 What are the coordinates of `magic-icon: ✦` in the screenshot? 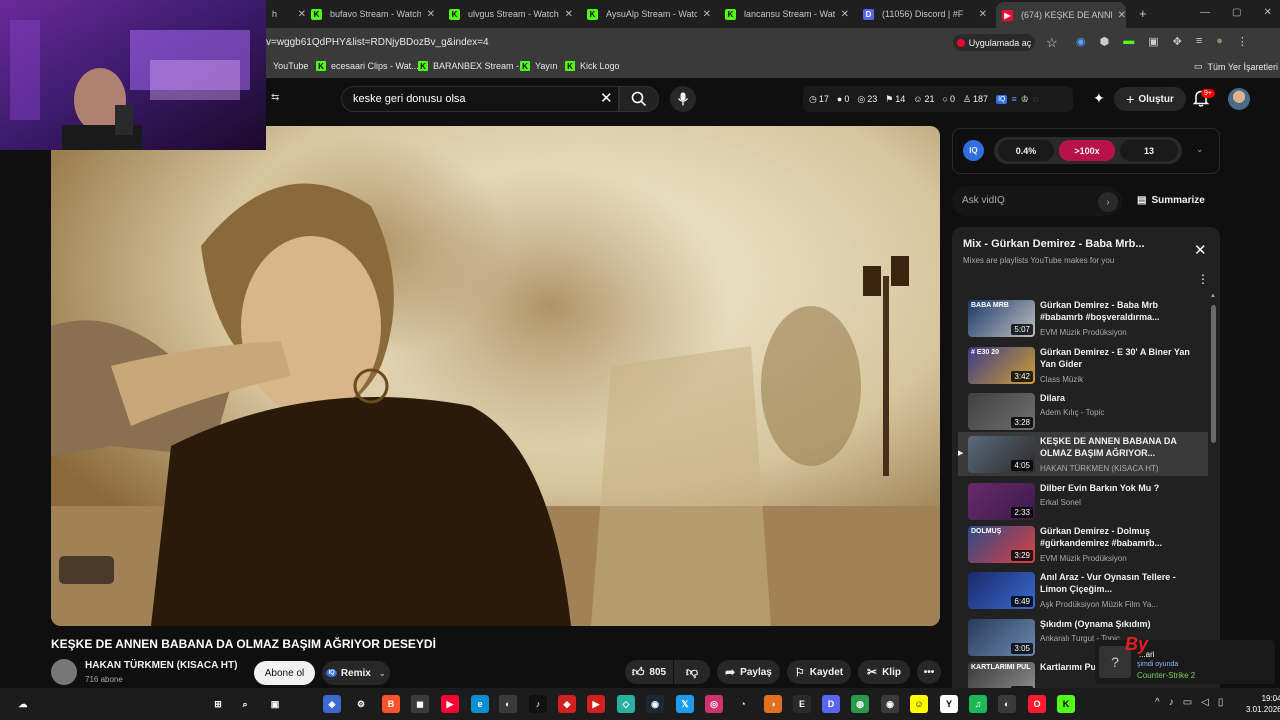 It's located at (1099, 98).